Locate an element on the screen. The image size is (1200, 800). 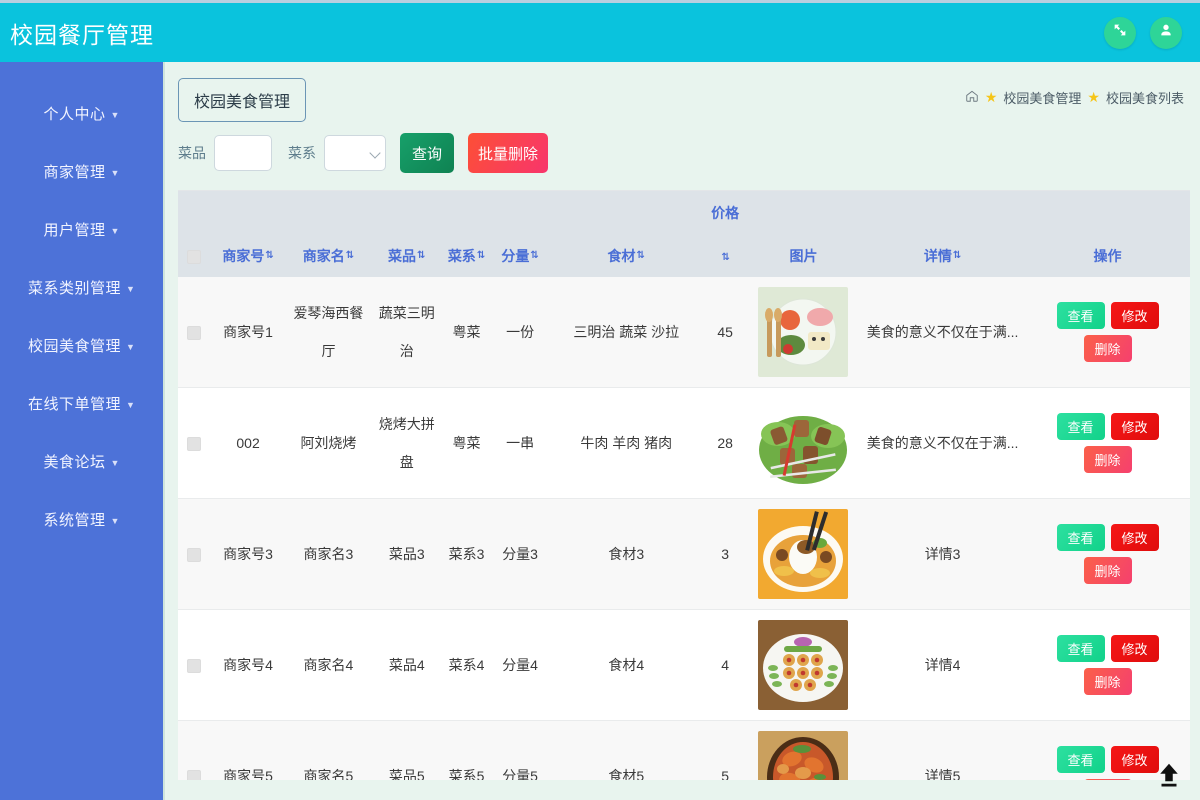
noodle-bowl-photo is located at coordinates (803, 554).